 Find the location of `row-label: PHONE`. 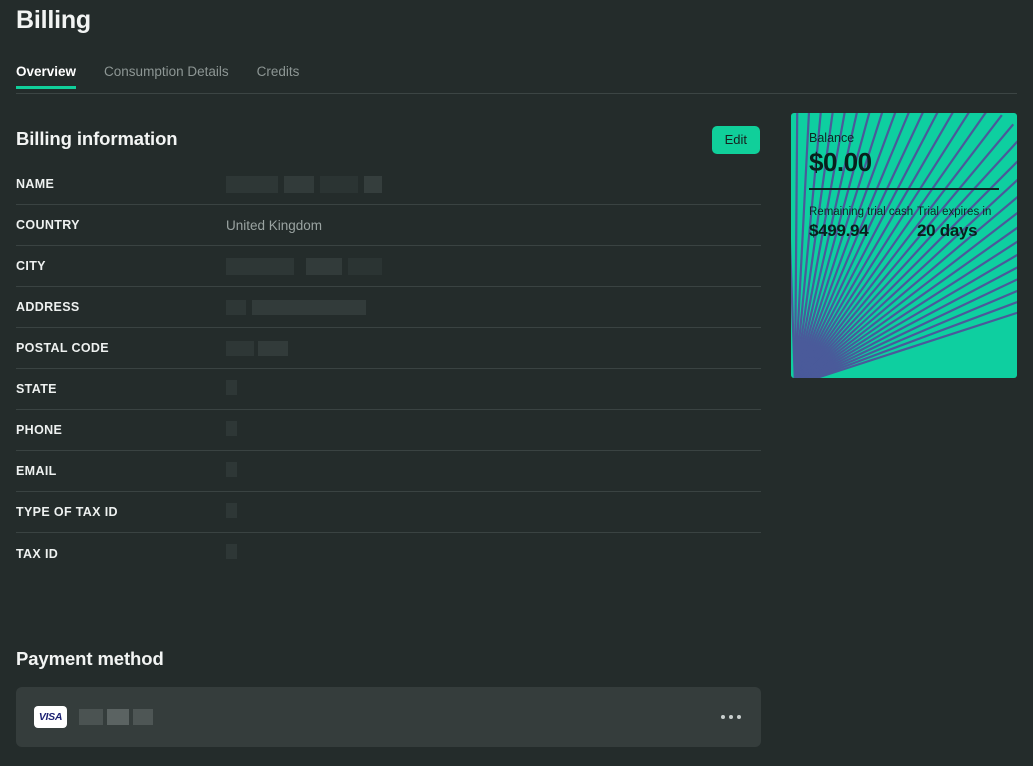

row-label: PHONE is located at coordinates (39, 430).